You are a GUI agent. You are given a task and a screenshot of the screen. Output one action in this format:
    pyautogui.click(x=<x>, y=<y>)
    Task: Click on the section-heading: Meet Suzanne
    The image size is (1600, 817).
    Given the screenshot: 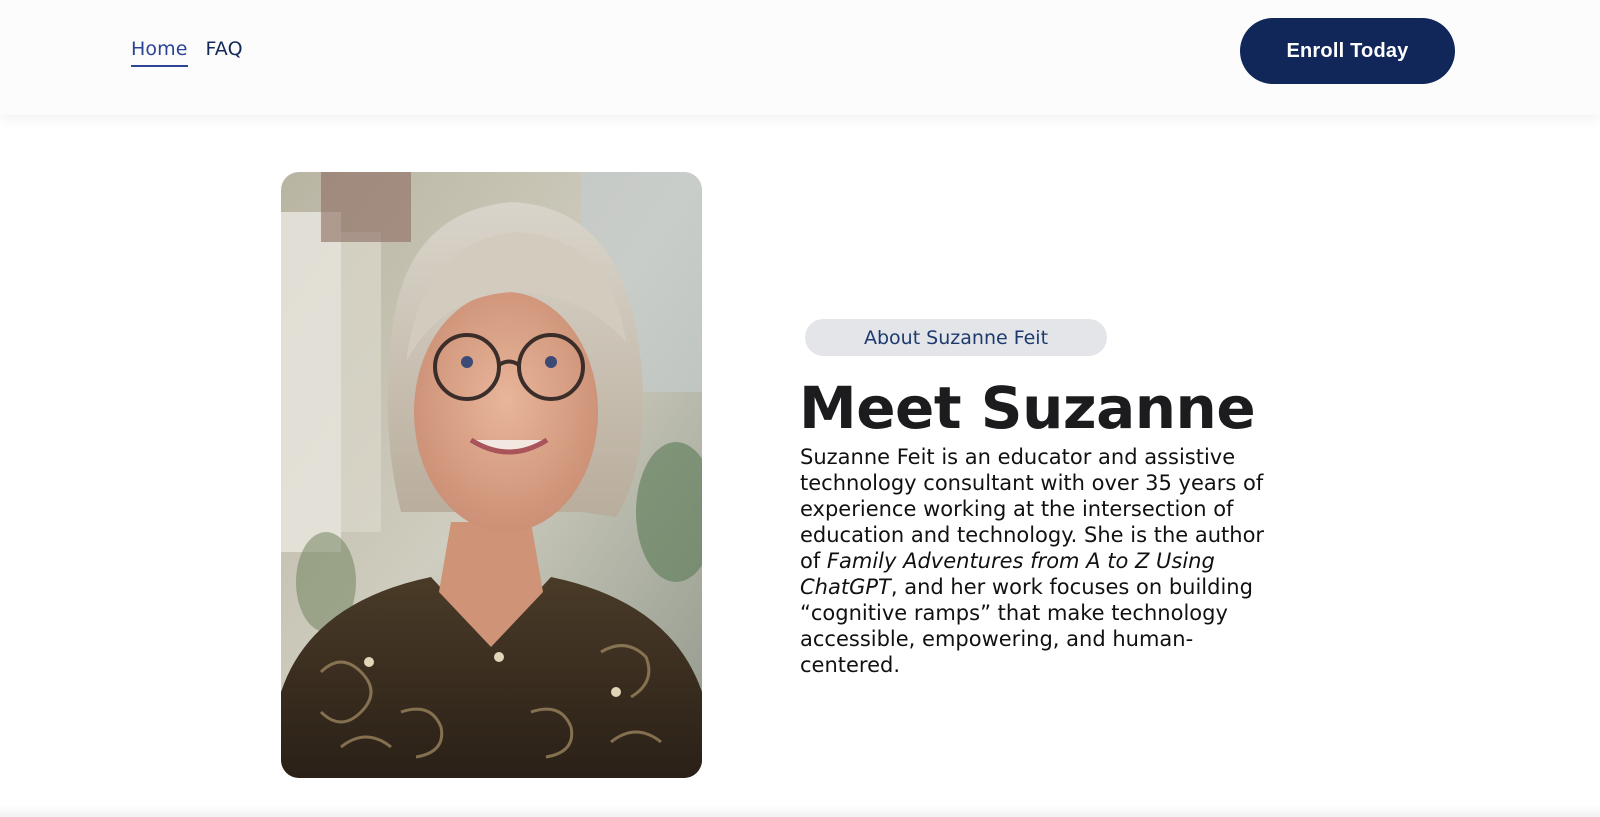 What is the action you would take?
    pyautogui.click(x=1027, y=408)
    